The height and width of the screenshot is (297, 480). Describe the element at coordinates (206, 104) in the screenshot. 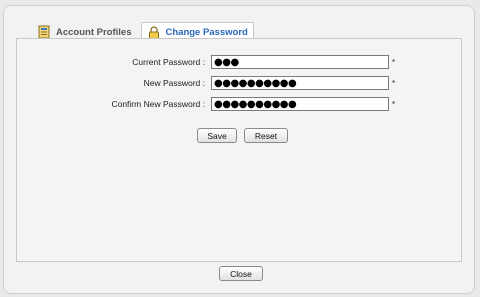

I see `confirm-password-row: Confirm New Password : ●●●●●●●●●● *` at that location.